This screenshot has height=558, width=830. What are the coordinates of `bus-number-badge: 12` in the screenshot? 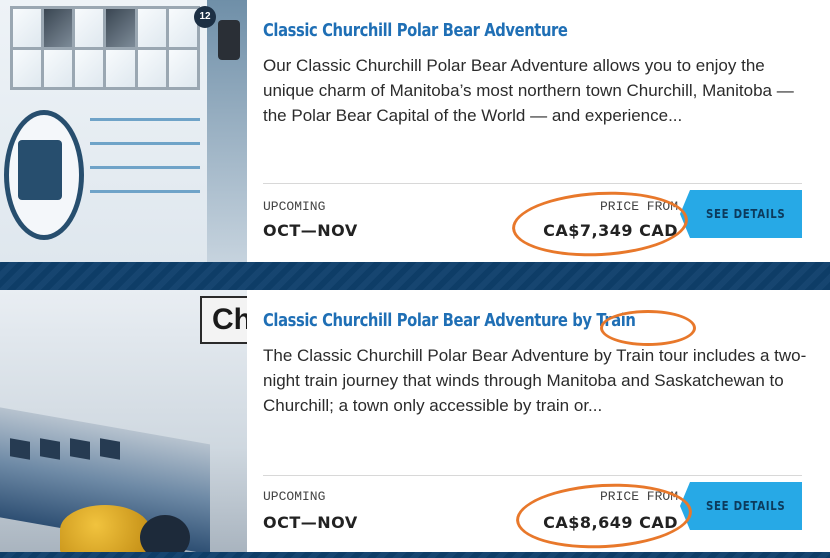 It's located at (205, 17).